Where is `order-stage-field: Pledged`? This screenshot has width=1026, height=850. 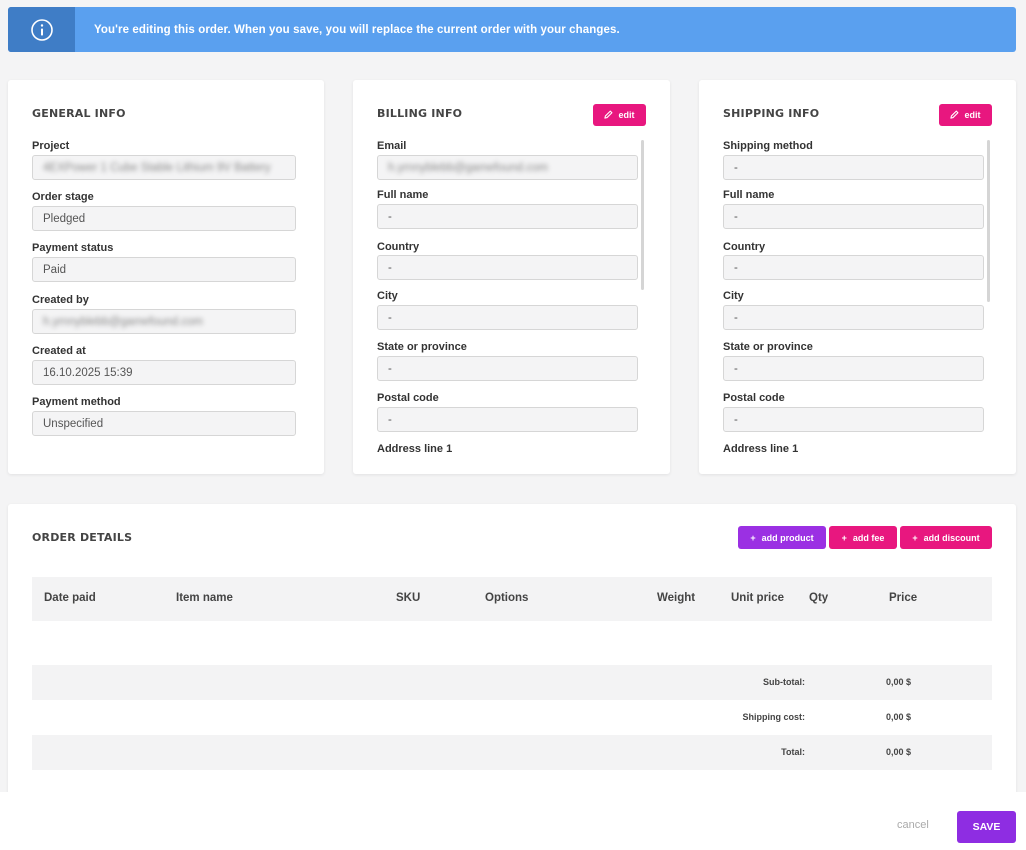
order-stage-field: Pledged is located at coordinates (164, 218).